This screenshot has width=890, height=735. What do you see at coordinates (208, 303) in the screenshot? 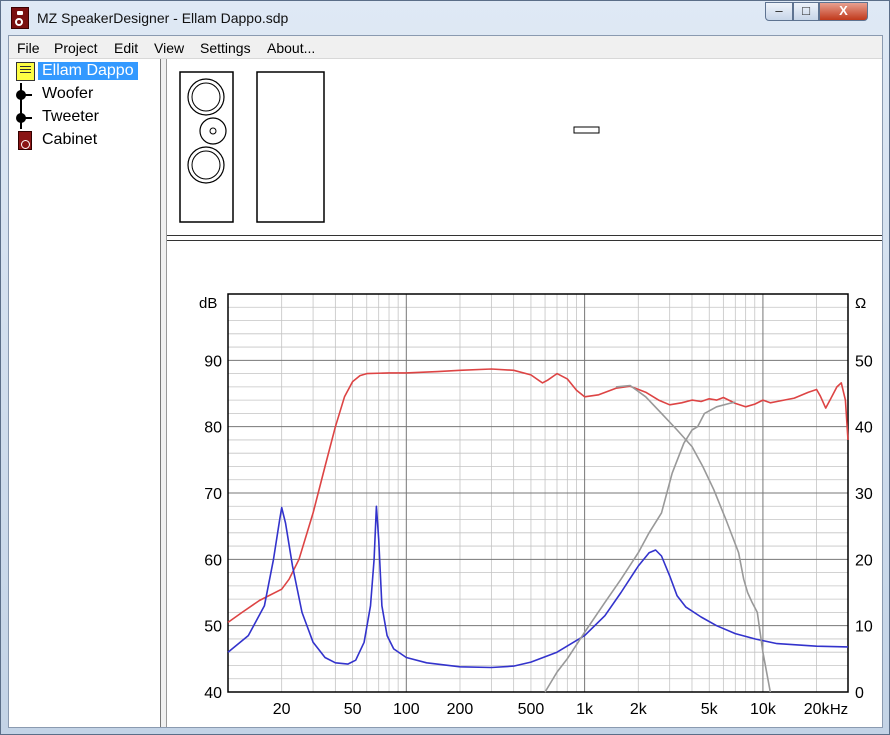
I see `y-axis-label-left: dB` at bounding box center [208, 303].